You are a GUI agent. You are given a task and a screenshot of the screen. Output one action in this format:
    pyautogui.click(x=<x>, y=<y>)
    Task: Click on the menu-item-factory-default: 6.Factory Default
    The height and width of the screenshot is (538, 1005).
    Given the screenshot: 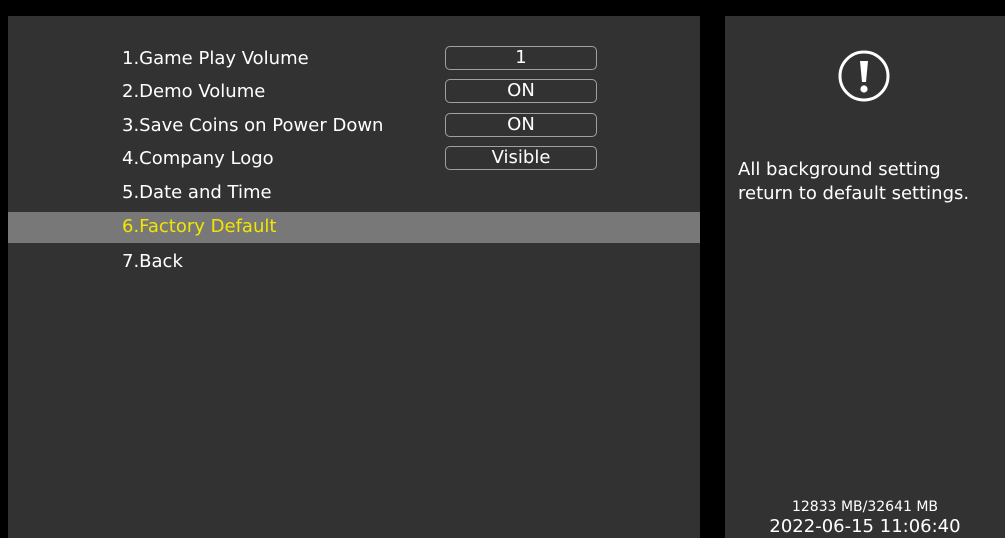 What is the action you would take?
    pyautogui.click(x=354, y=227)
    